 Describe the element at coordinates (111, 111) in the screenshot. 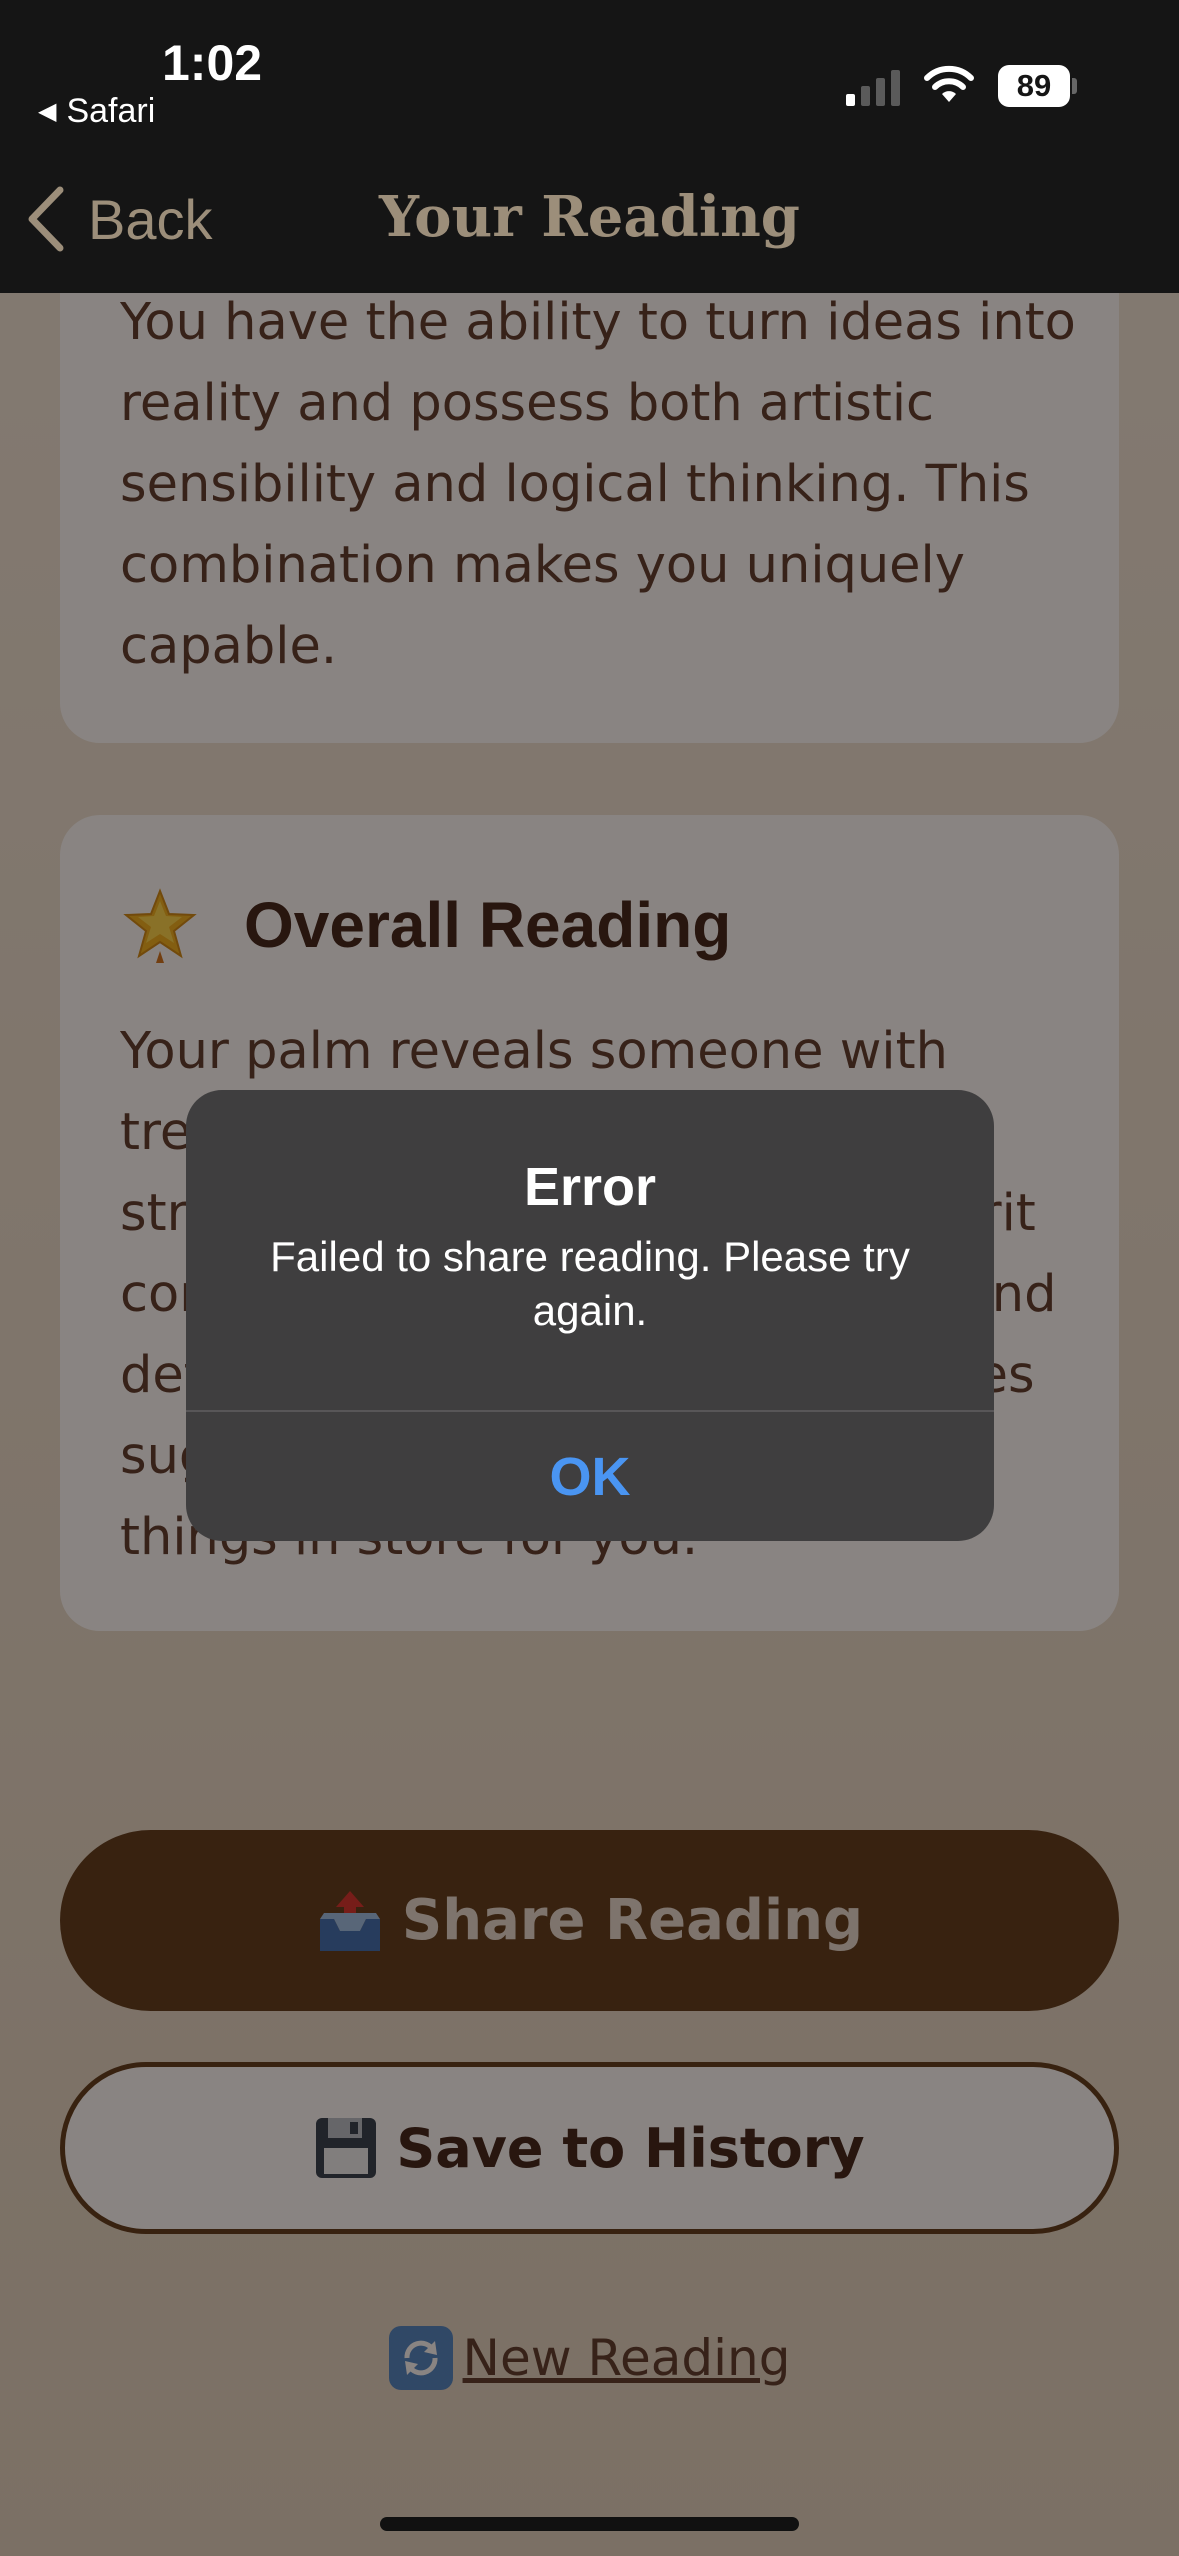

I see `back-app-label: Safari` at that location.